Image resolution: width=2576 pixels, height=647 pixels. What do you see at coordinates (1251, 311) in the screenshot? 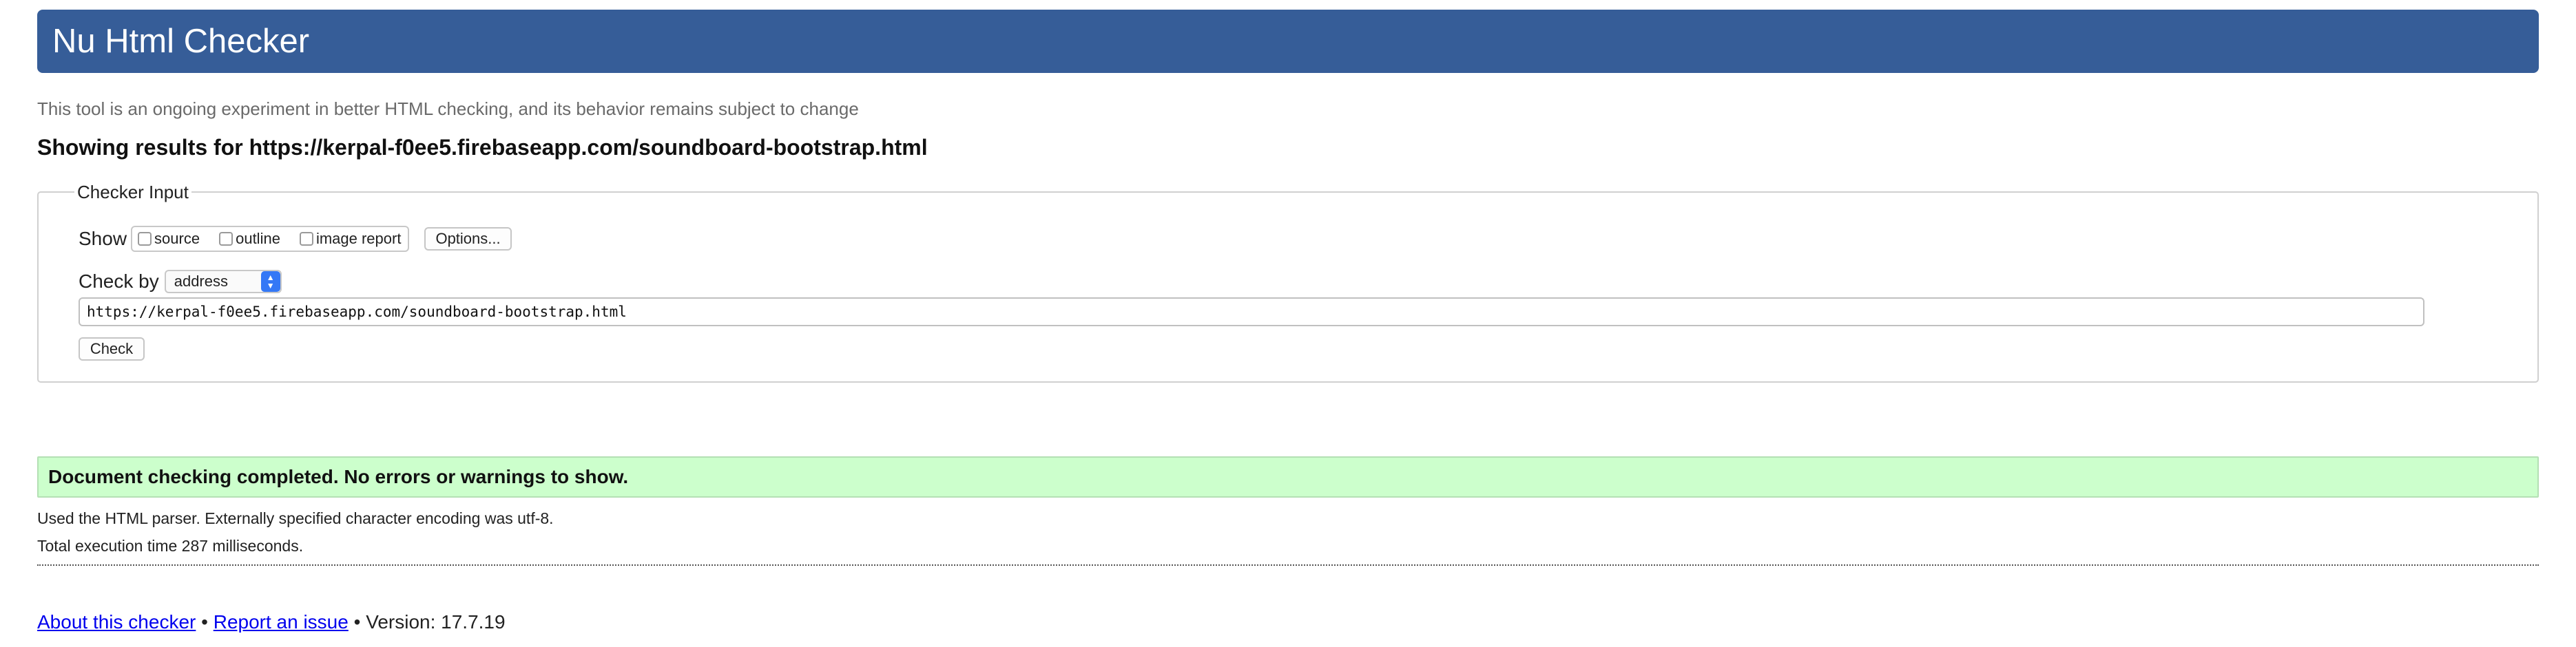
I see `url-input` at bounding box center [1251, 311].